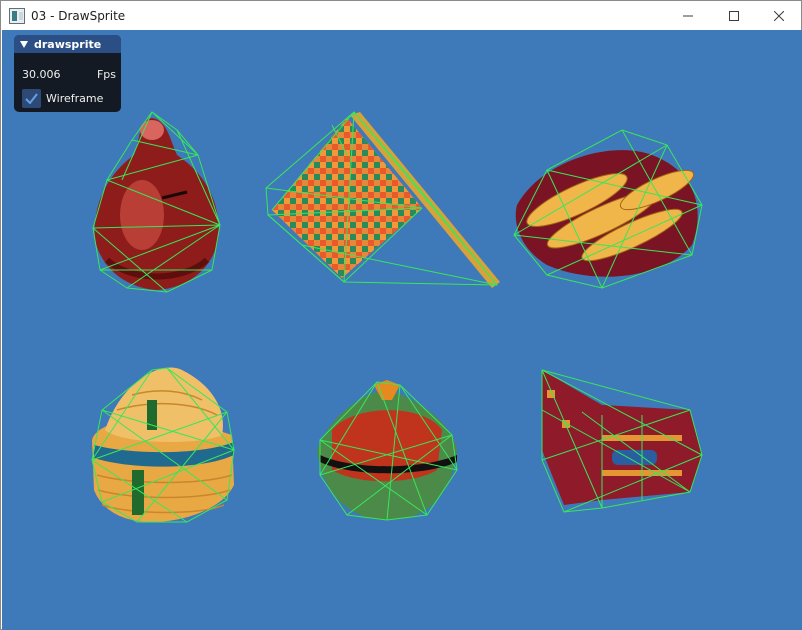 This screenshot has width=802, height=630. What do you see at coordinates (75, 98) in the screenshot?
I see `wireframe-label: Wireframe` at bounding box center [75, 98].